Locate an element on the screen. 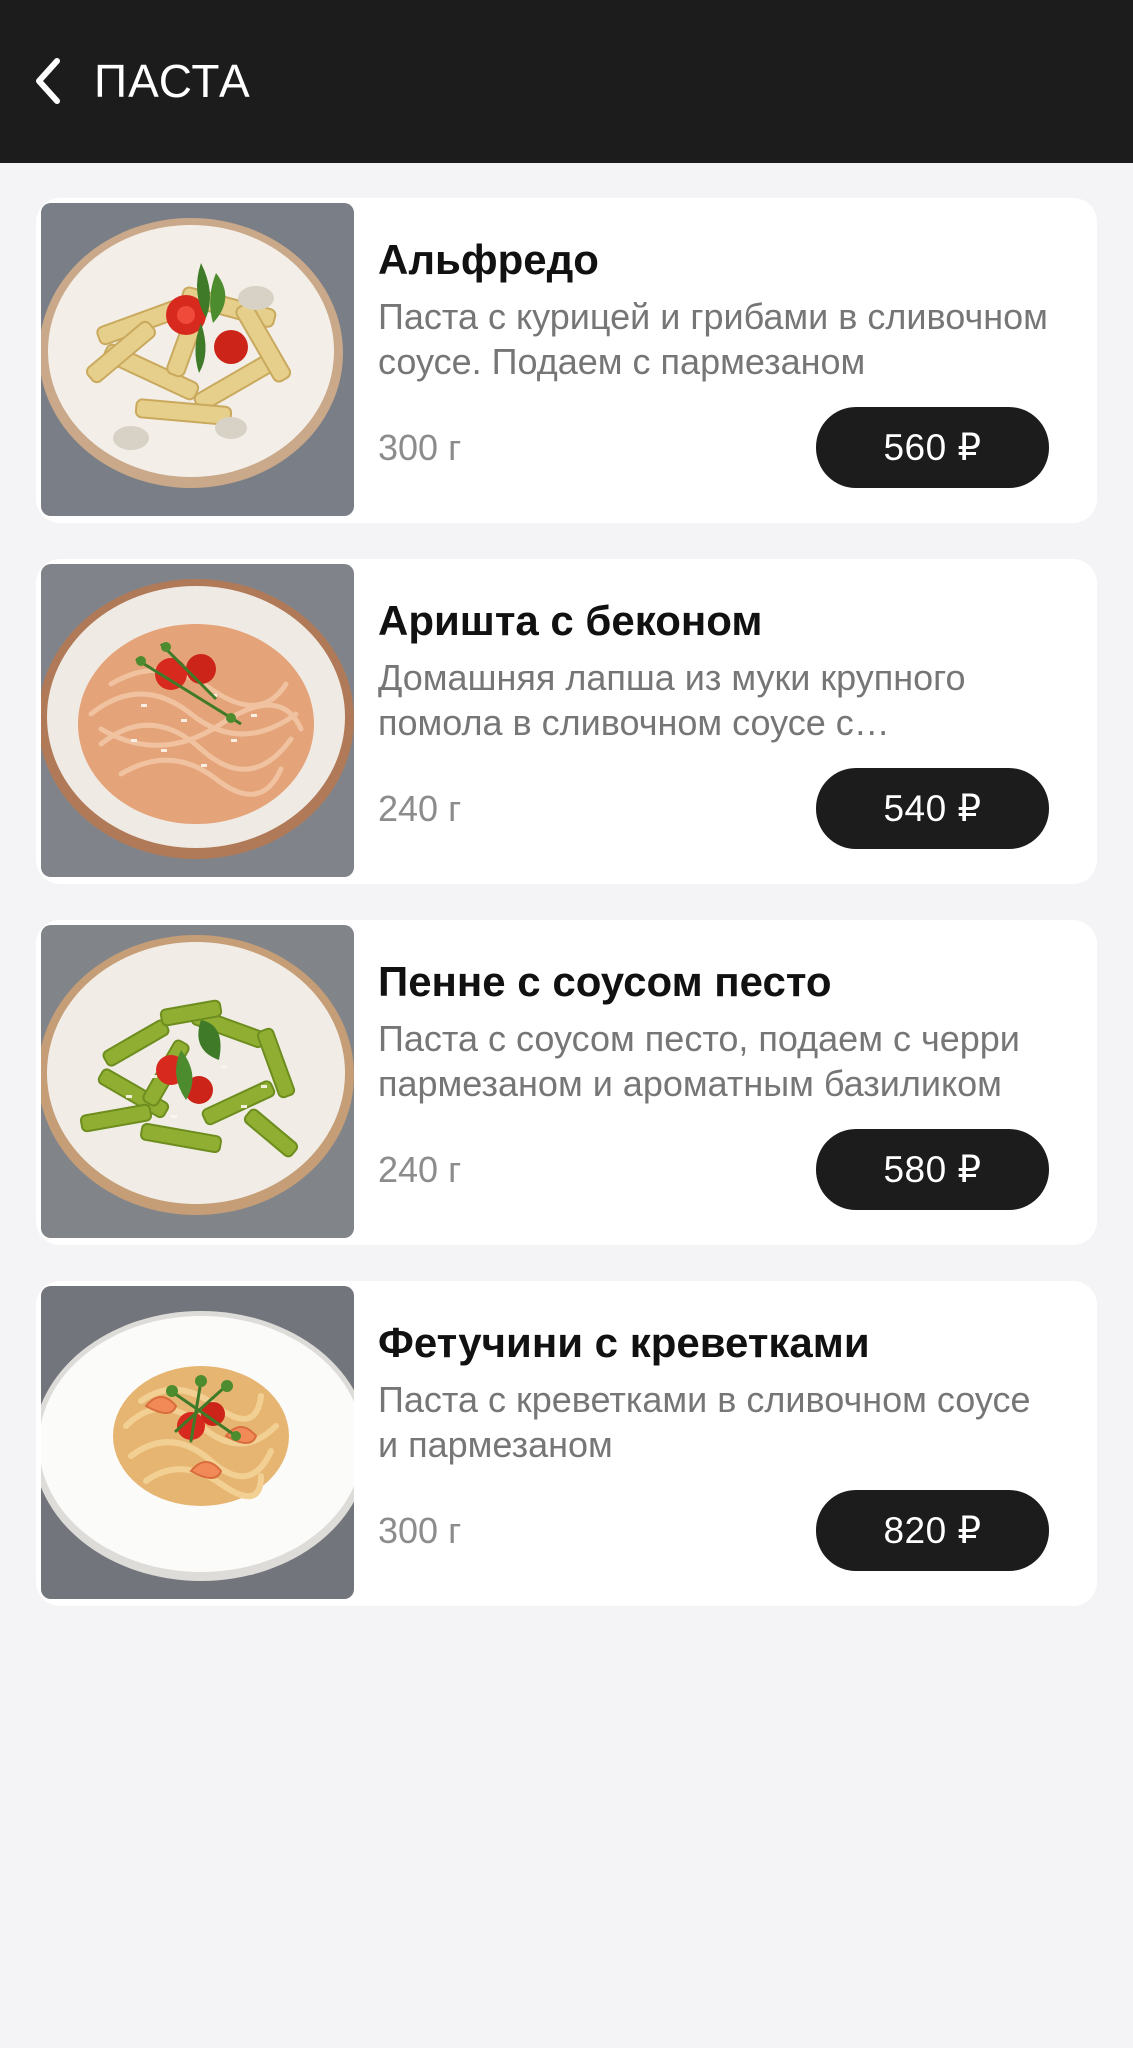  back-button is located at coordinates (48, 81).